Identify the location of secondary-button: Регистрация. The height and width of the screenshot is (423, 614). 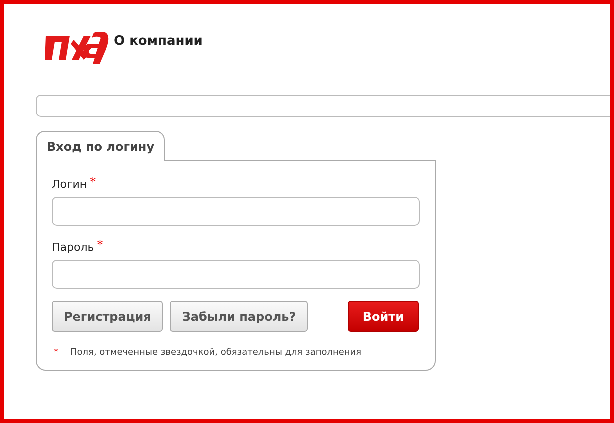
(108, 316).